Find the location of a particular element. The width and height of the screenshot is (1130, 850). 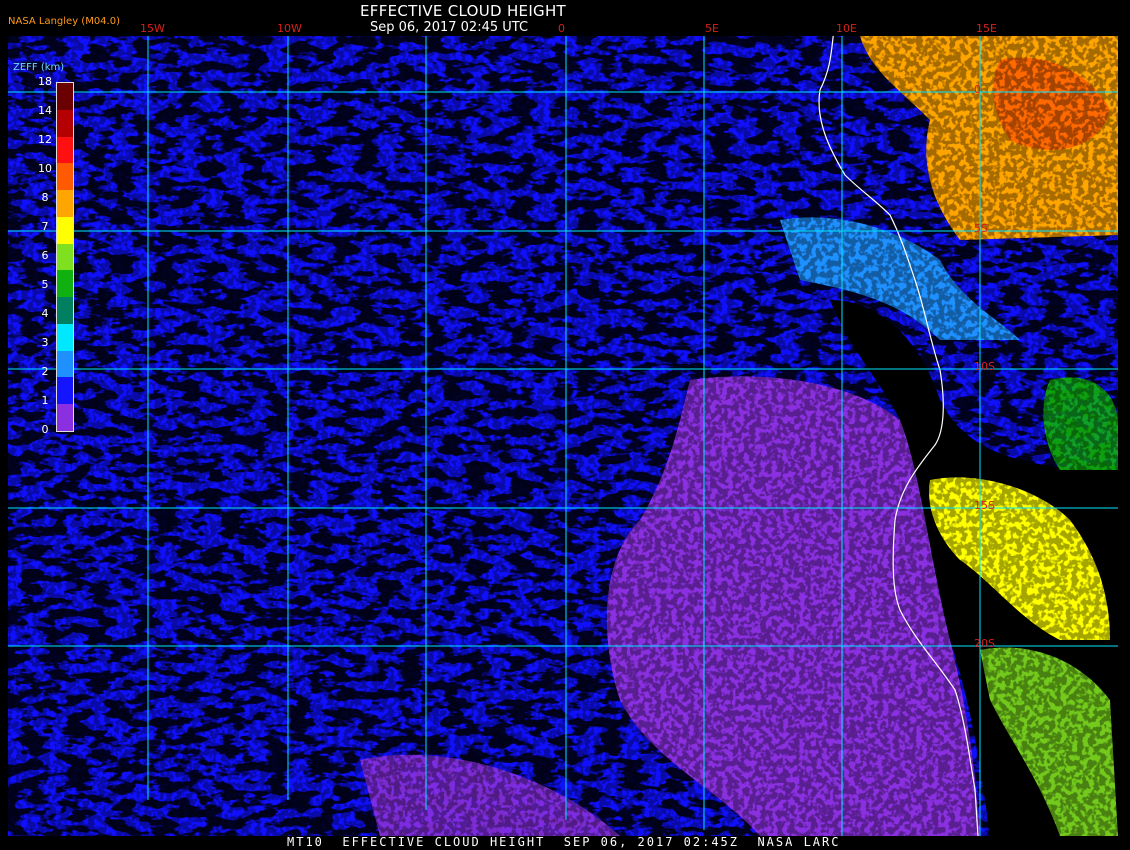

legend-tick-label: 5 is located at coordinates (45, 284).